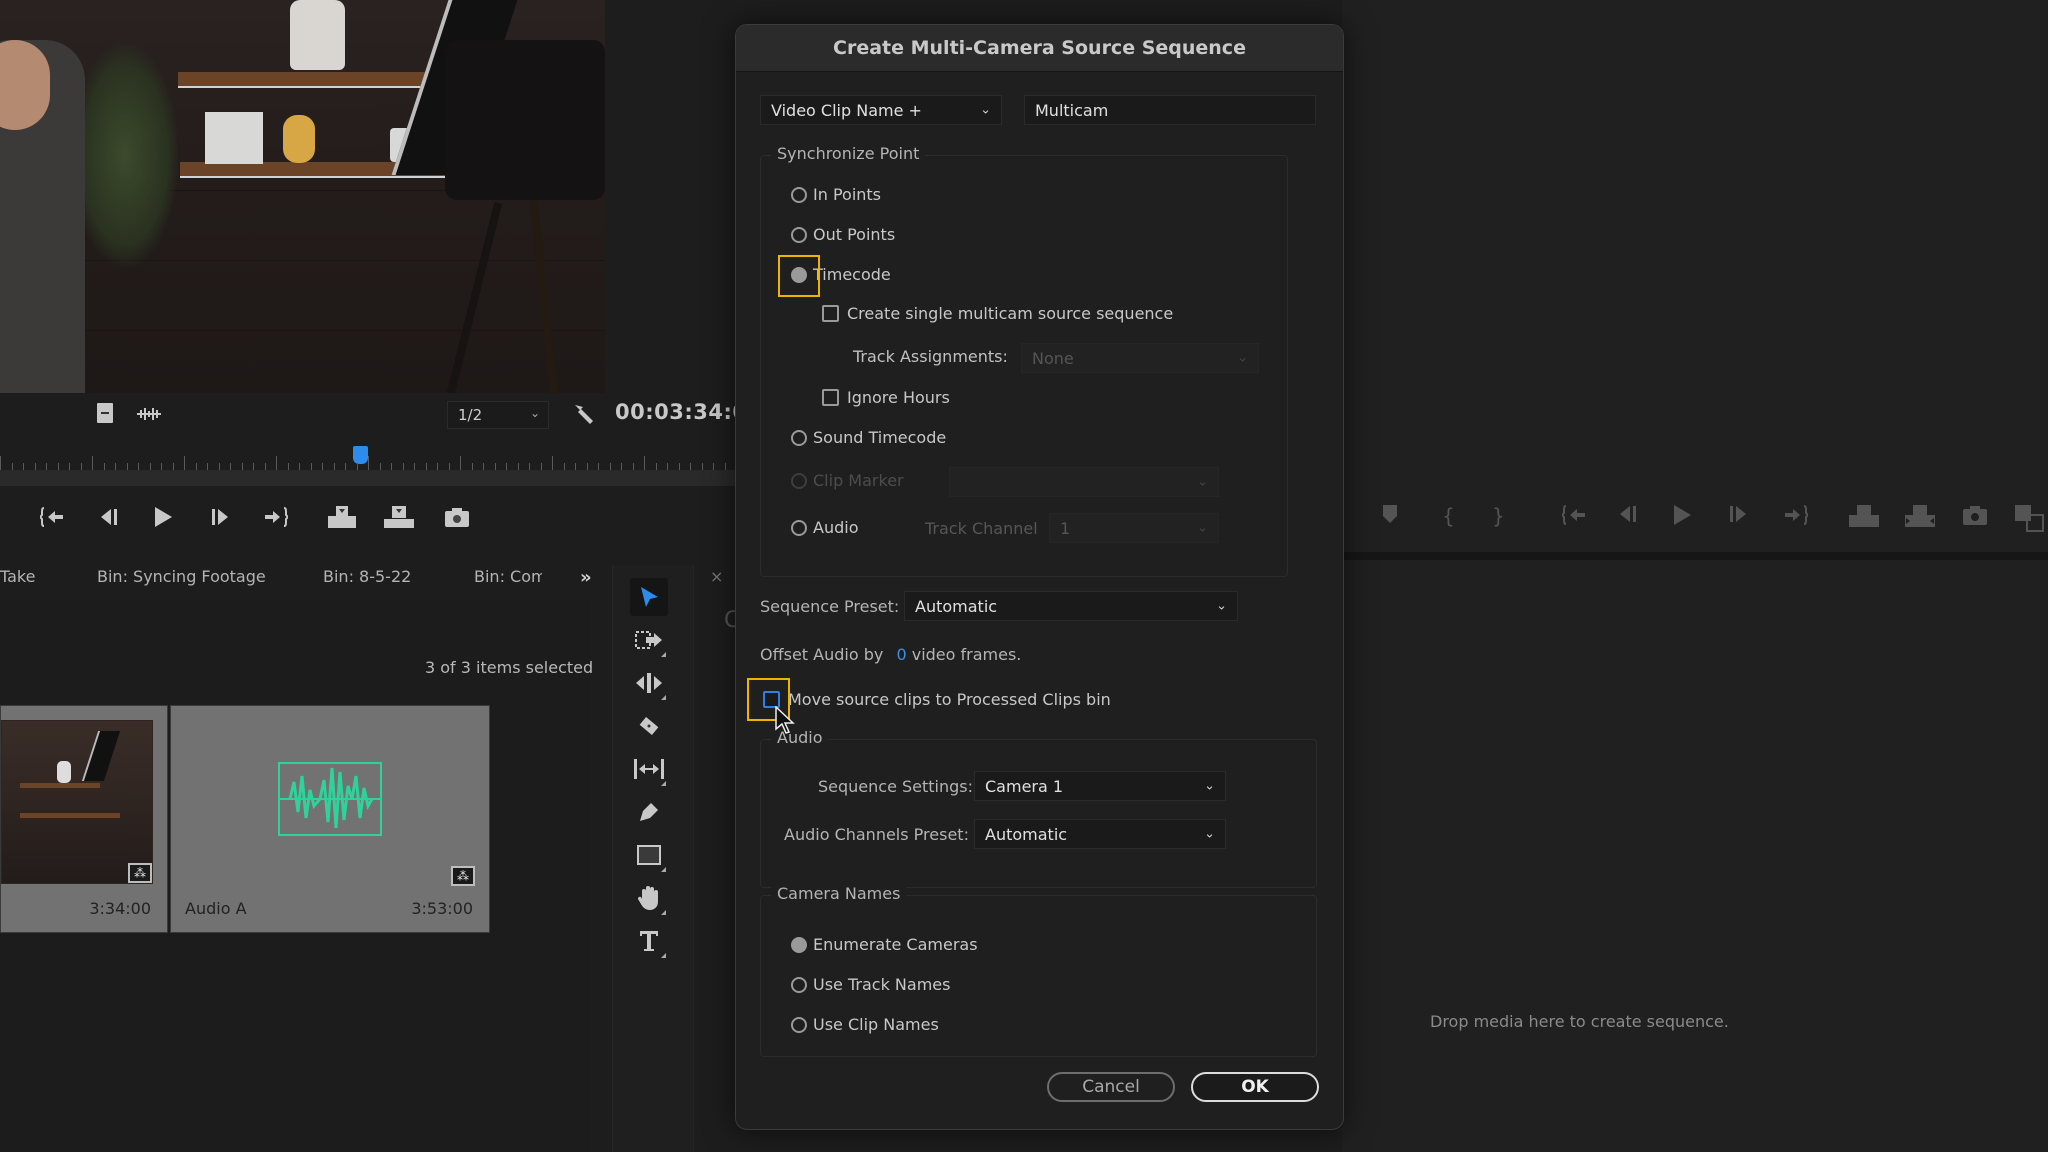 The image size is (2048, 1152). What do you see at coordinates (649, 855) in the screenshot?
I see `rectangle-tool-icon` at bounding box center [649, 855].